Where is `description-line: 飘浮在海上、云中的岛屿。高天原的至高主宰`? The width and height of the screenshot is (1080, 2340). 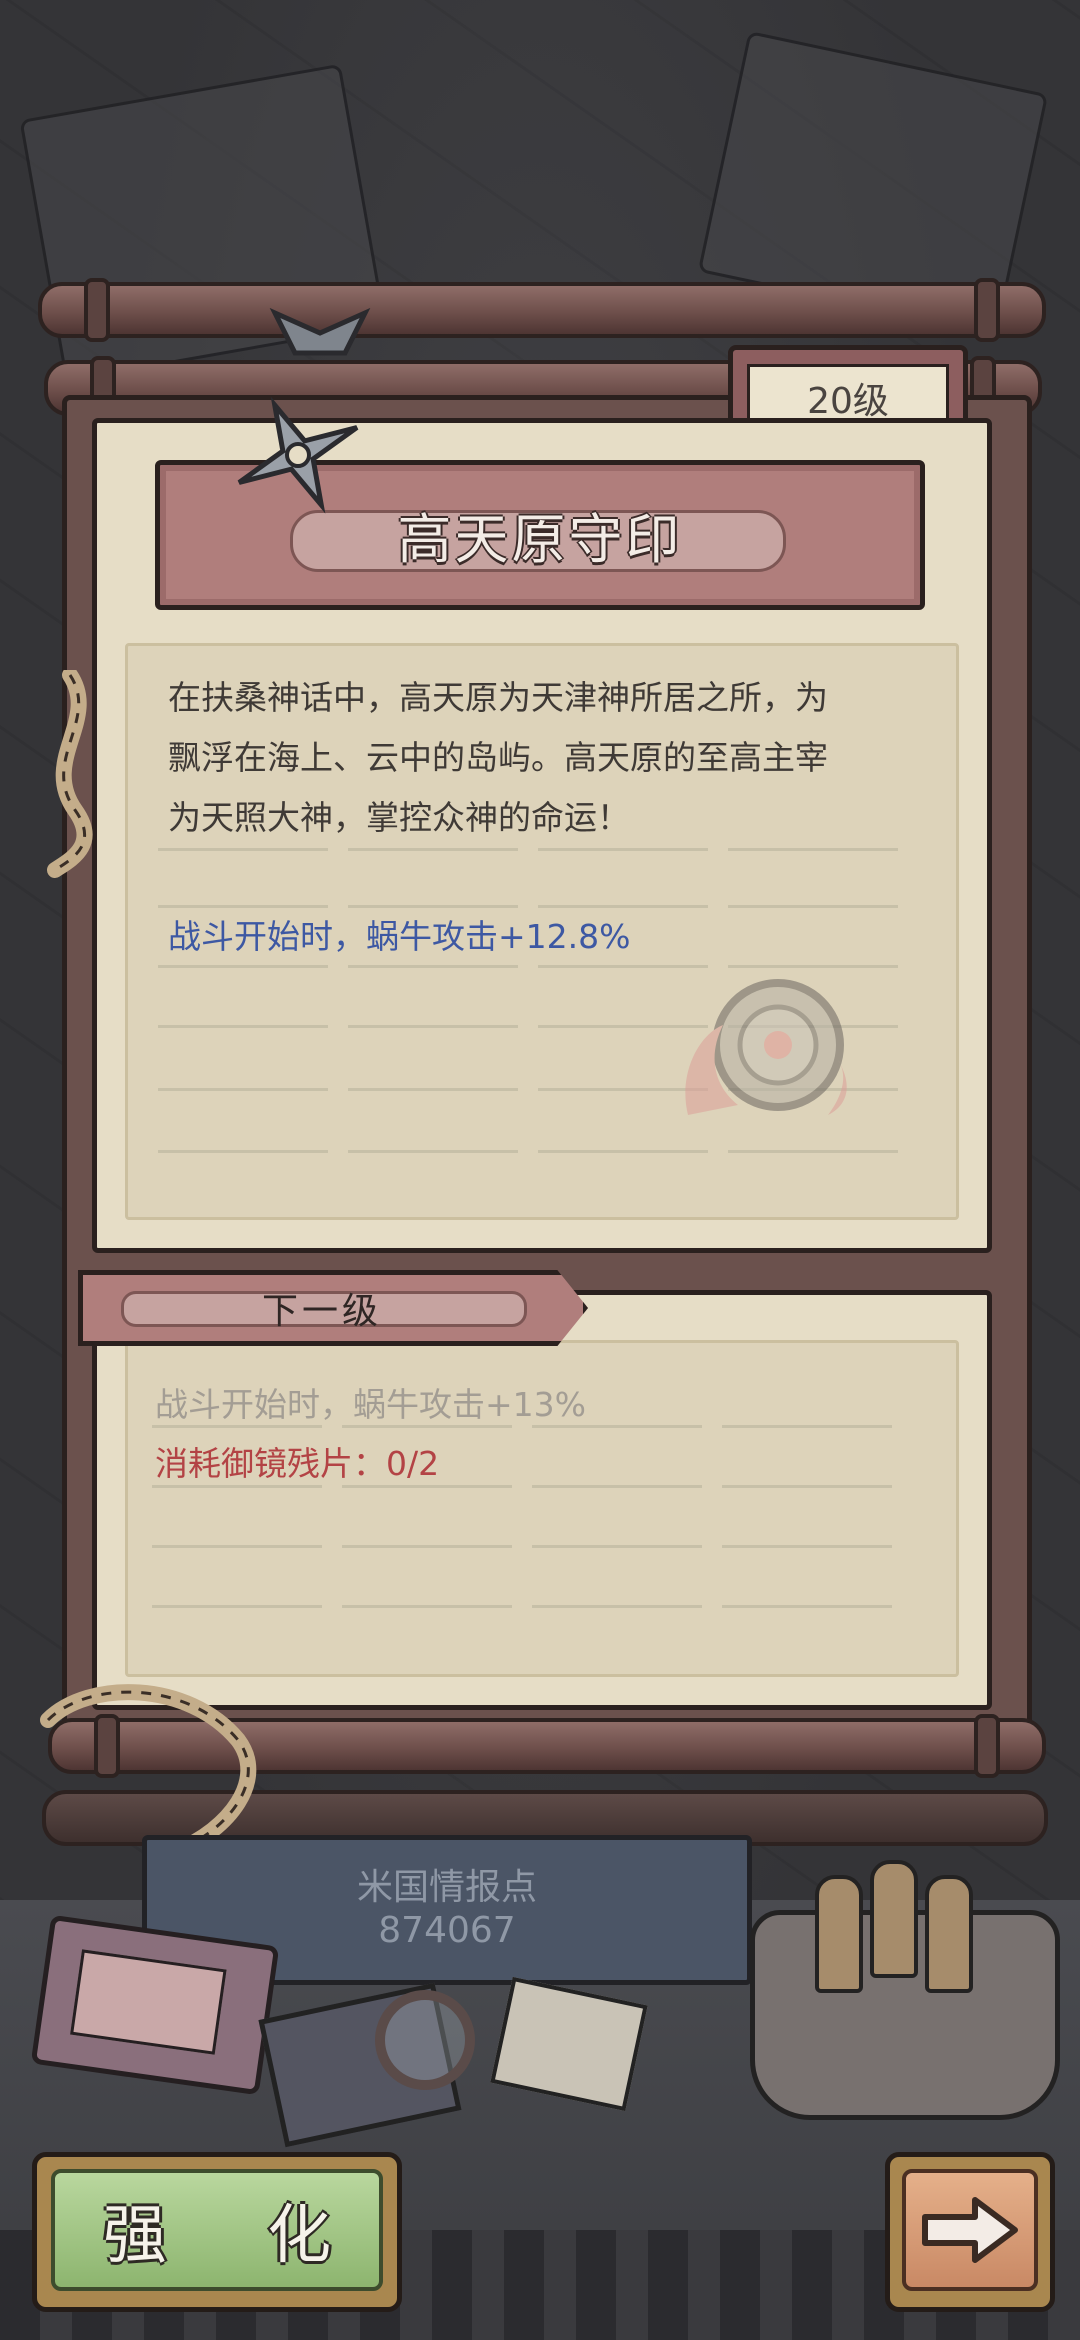
description-line: 飘浮在海上、云中的岛屿。高天原的至高主宰 is located at coordinates (498, 757).